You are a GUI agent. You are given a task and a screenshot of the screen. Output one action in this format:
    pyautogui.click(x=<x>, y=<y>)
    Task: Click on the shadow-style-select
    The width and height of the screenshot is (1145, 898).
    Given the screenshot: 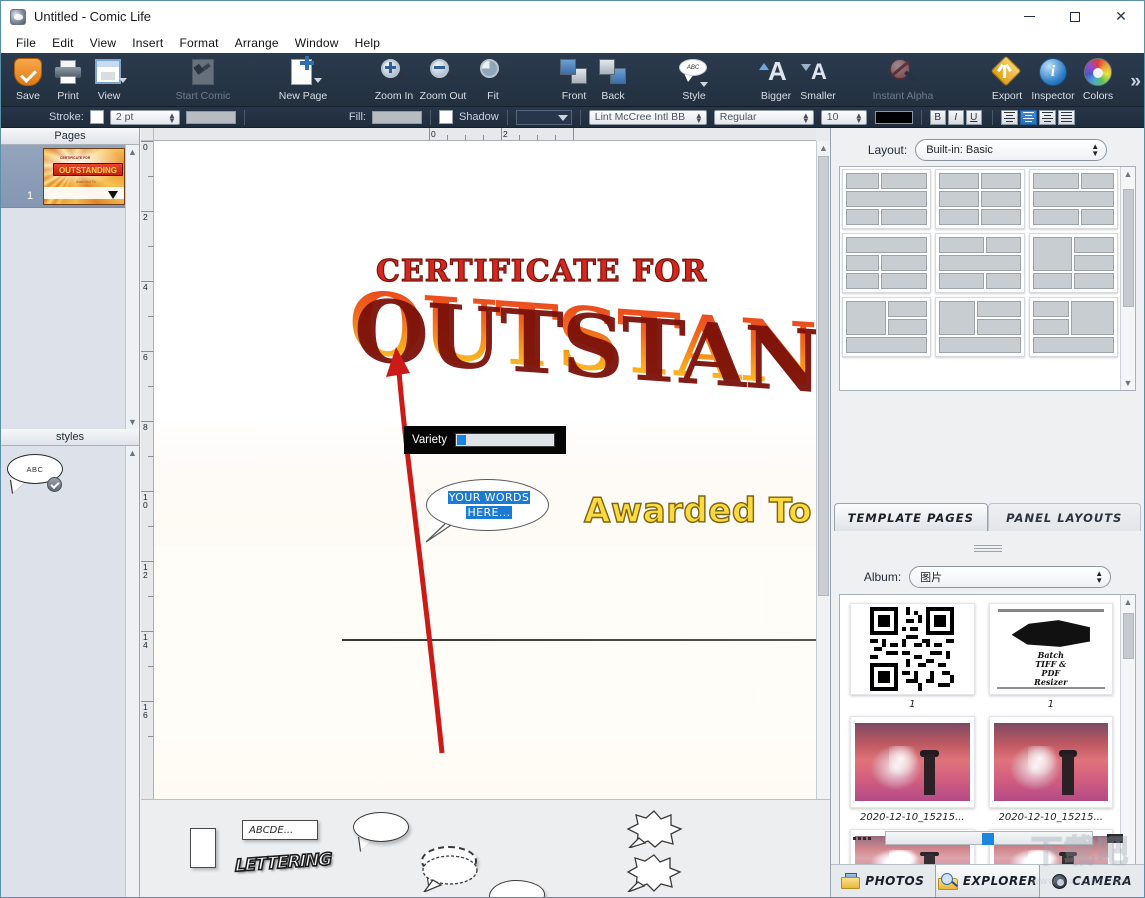 What is the action you would take?
    pyautogui.click(x=543, y=117)
    